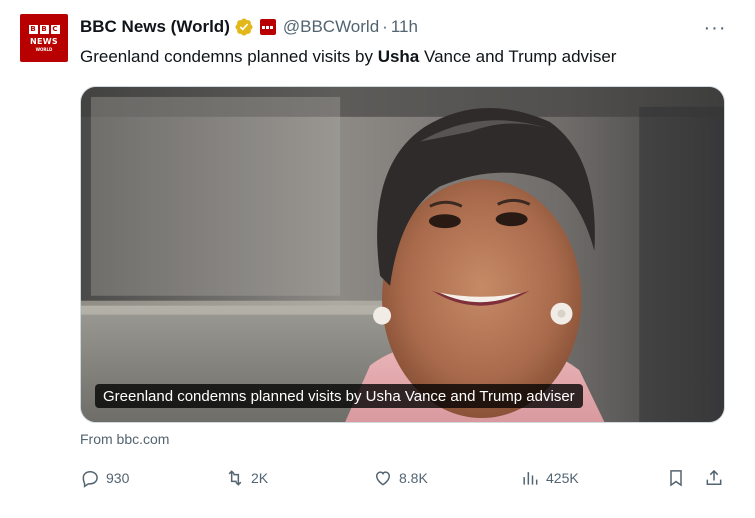 This screenshot has width=755, height=518. Describe the element at coordinates (246, 478) in the screenshot. I see `repost-button: 2K` at that location.